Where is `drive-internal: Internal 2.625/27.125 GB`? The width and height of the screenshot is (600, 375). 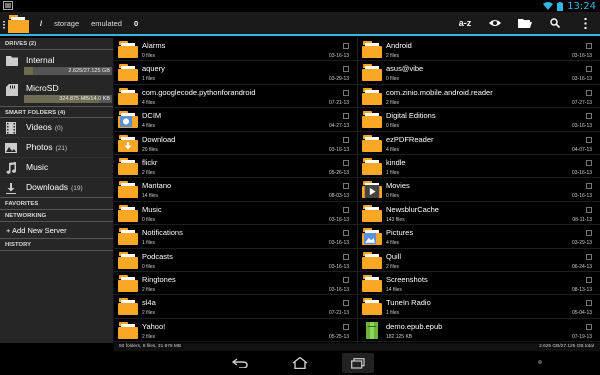 drive-internal: Internal 2.625/27.125 GB is located at coordinates (56, 64).